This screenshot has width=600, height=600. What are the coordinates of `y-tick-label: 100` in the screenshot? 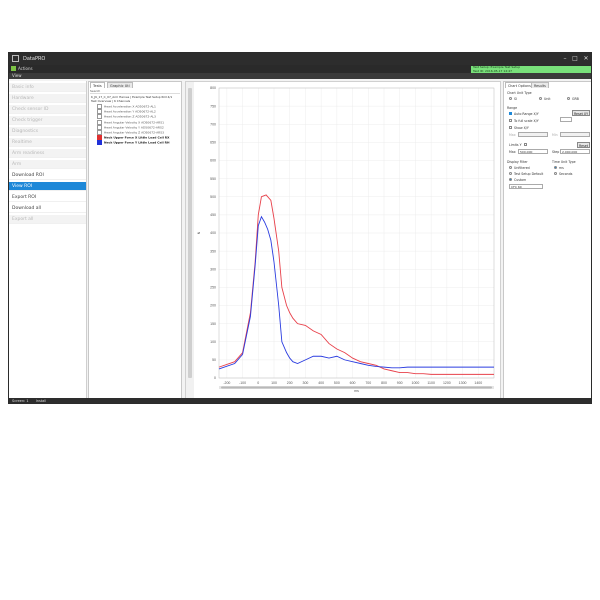 It's located at (213, 342).